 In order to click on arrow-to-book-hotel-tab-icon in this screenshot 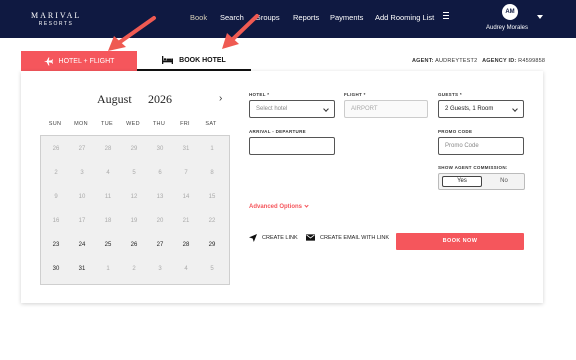, I will do `click(240, 31)`.